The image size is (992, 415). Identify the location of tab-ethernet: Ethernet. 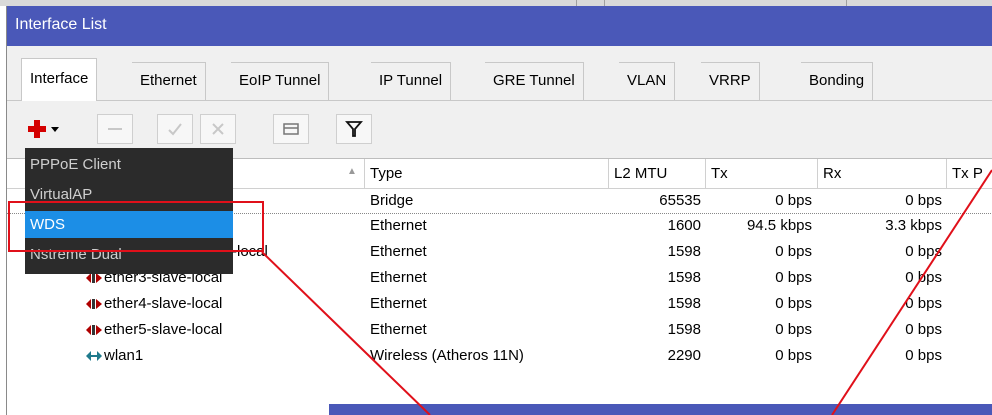
(169, 81).